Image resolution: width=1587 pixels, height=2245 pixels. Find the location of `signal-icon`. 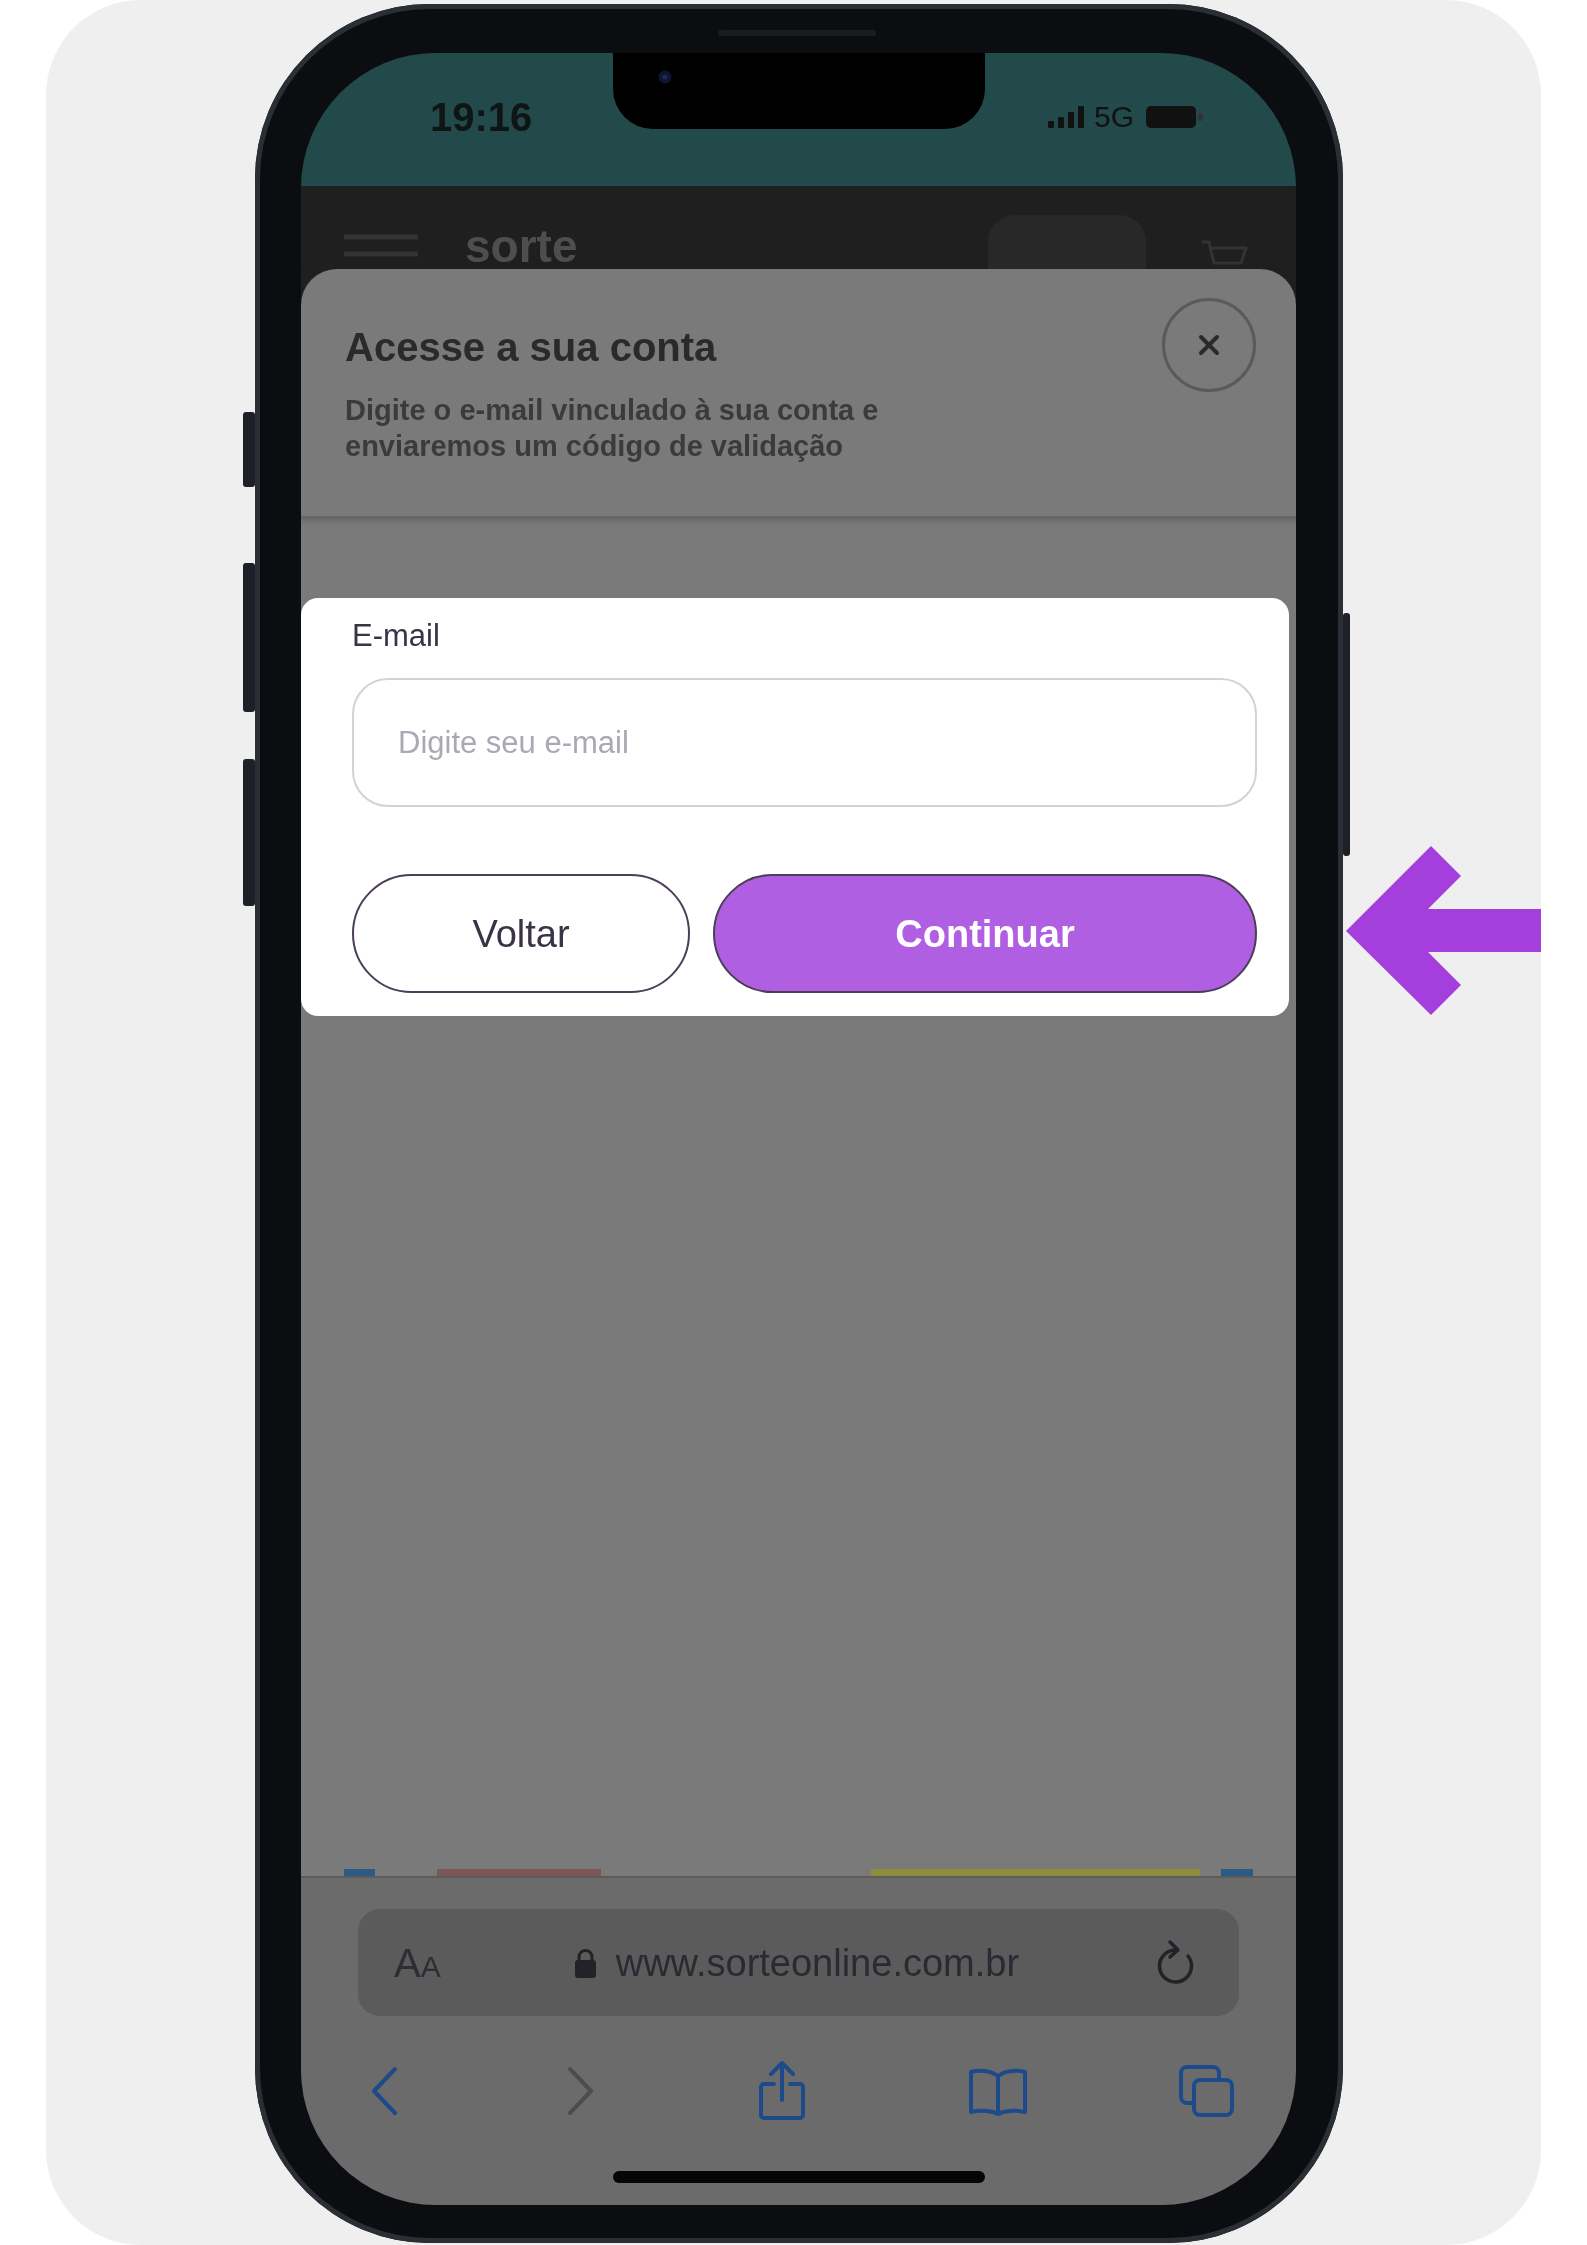

signal-icon is located at coordinates (1065, 117).